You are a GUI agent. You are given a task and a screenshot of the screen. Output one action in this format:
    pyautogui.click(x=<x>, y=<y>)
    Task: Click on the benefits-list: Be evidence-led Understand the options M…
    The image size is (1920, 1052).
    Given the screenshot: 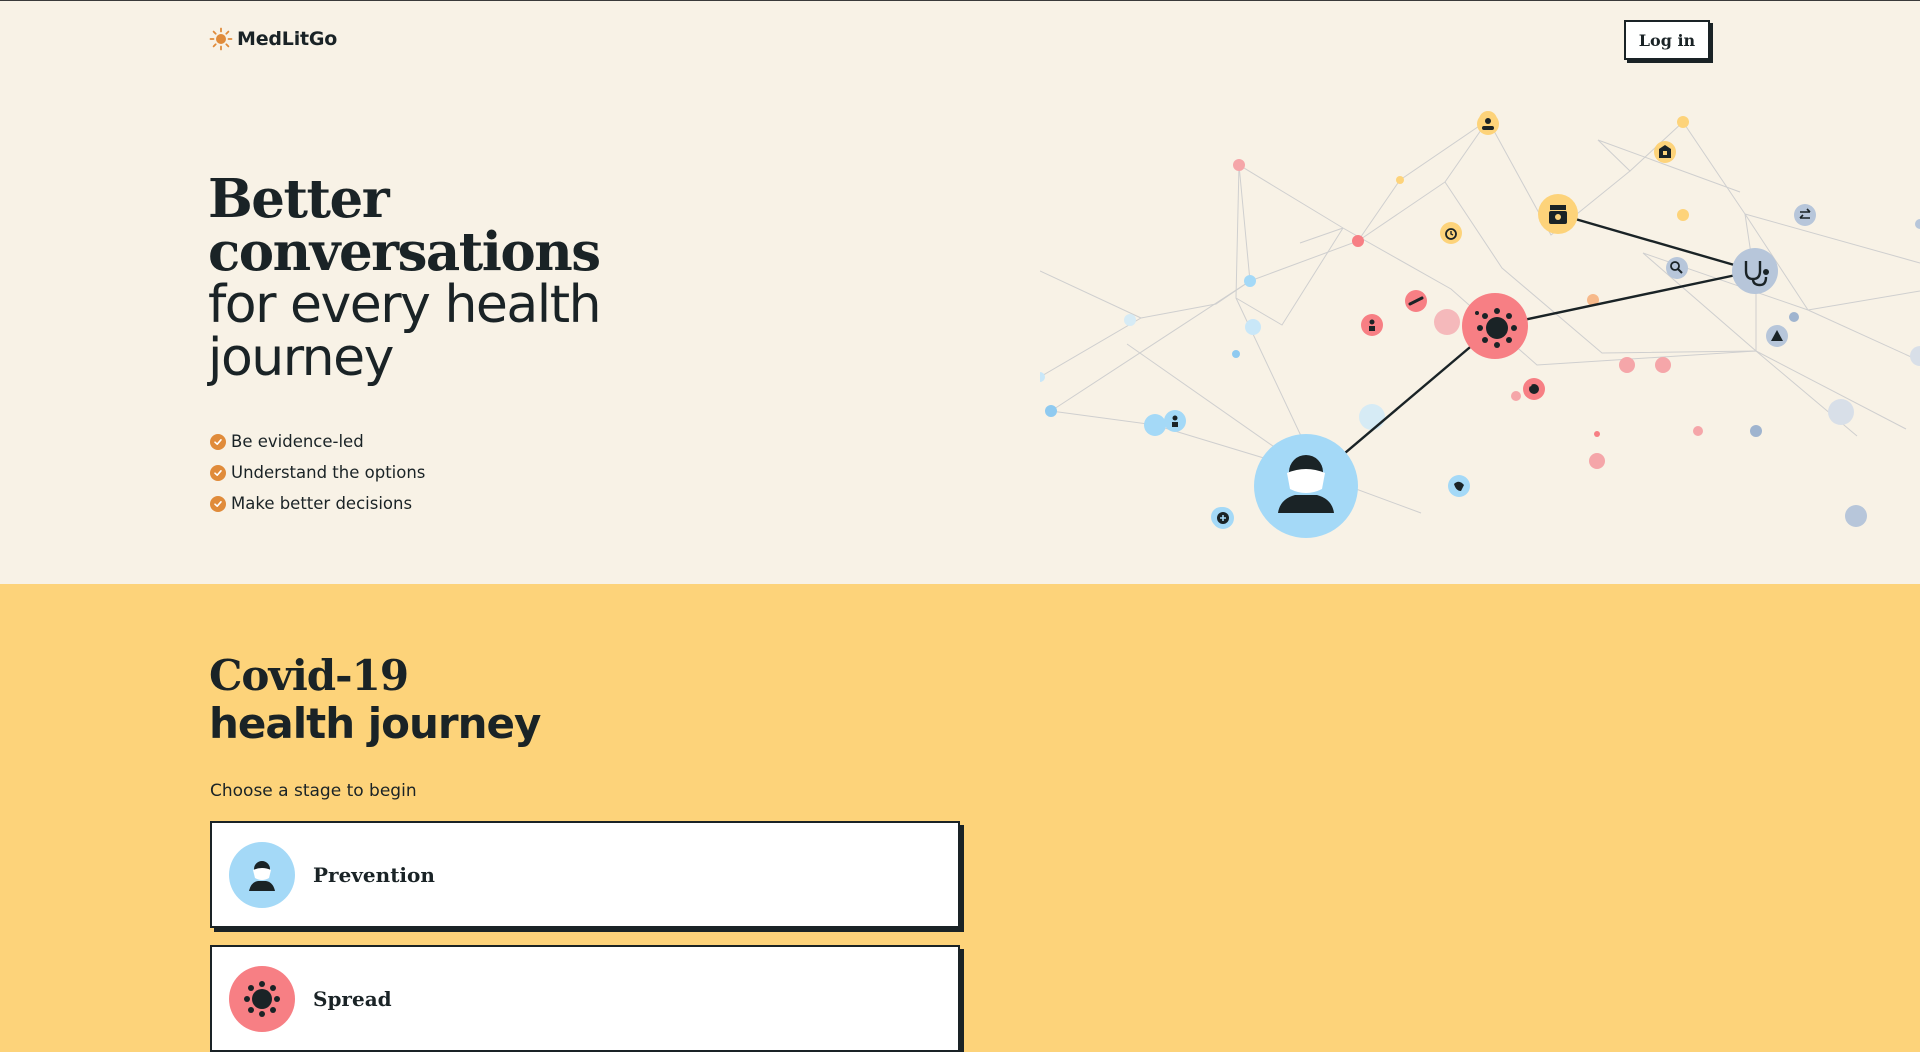 What is the action you would take?
    pyautogui.click(x=317, y=472)
    